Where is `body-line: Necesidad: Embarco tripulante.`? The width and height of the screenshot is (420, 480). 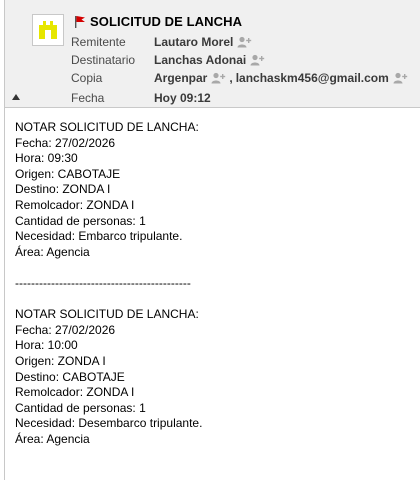
body-line: Necesidad: Embarco tripulante. is located at coordinates (99, 236).